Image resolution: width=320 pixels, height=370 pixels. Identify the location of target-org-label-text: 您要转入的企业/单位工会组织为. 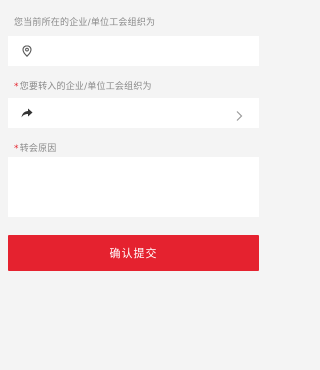
(85, 87).